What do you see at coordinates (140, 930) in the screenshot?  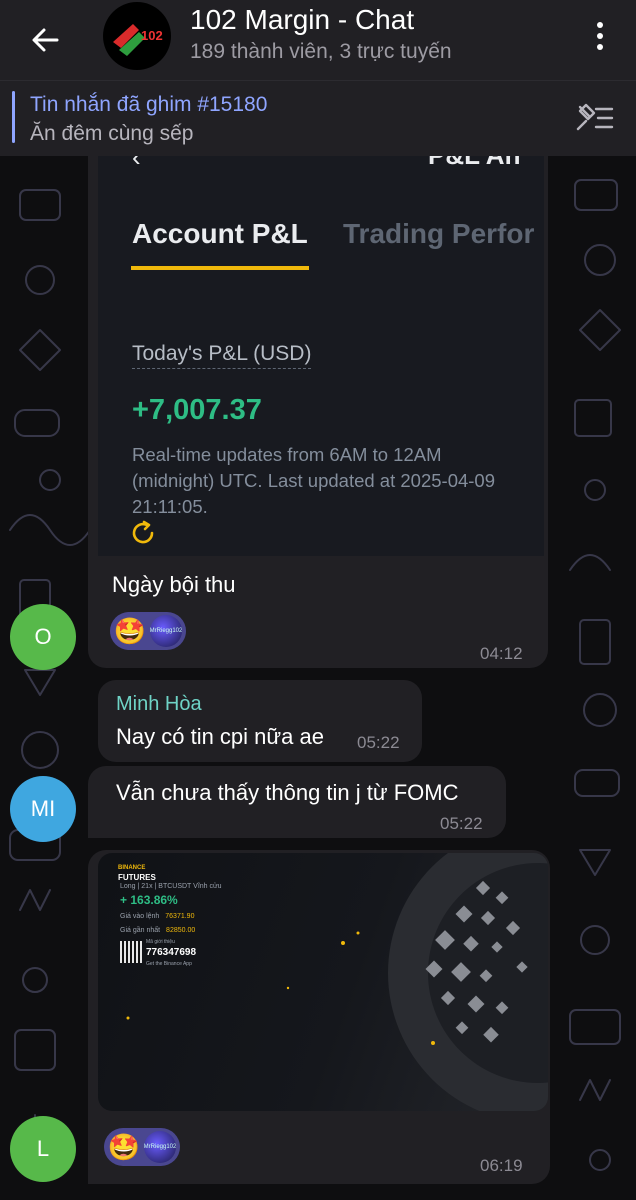 I see `last-label: Giá gần nhất` at bounding box center [140, 930].